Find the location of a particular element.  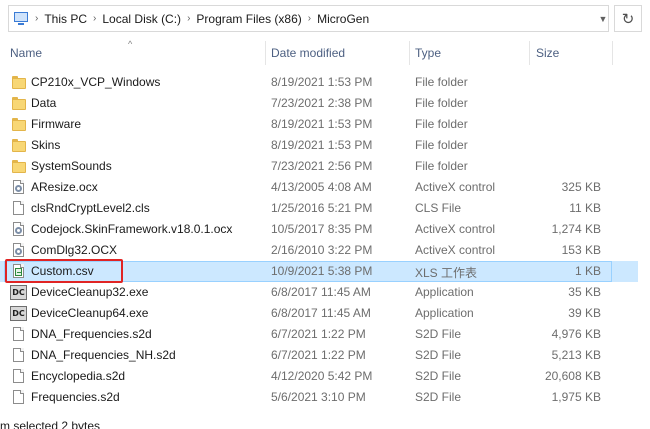

refresh-button: ↻ is located at coordinates (628, 18).